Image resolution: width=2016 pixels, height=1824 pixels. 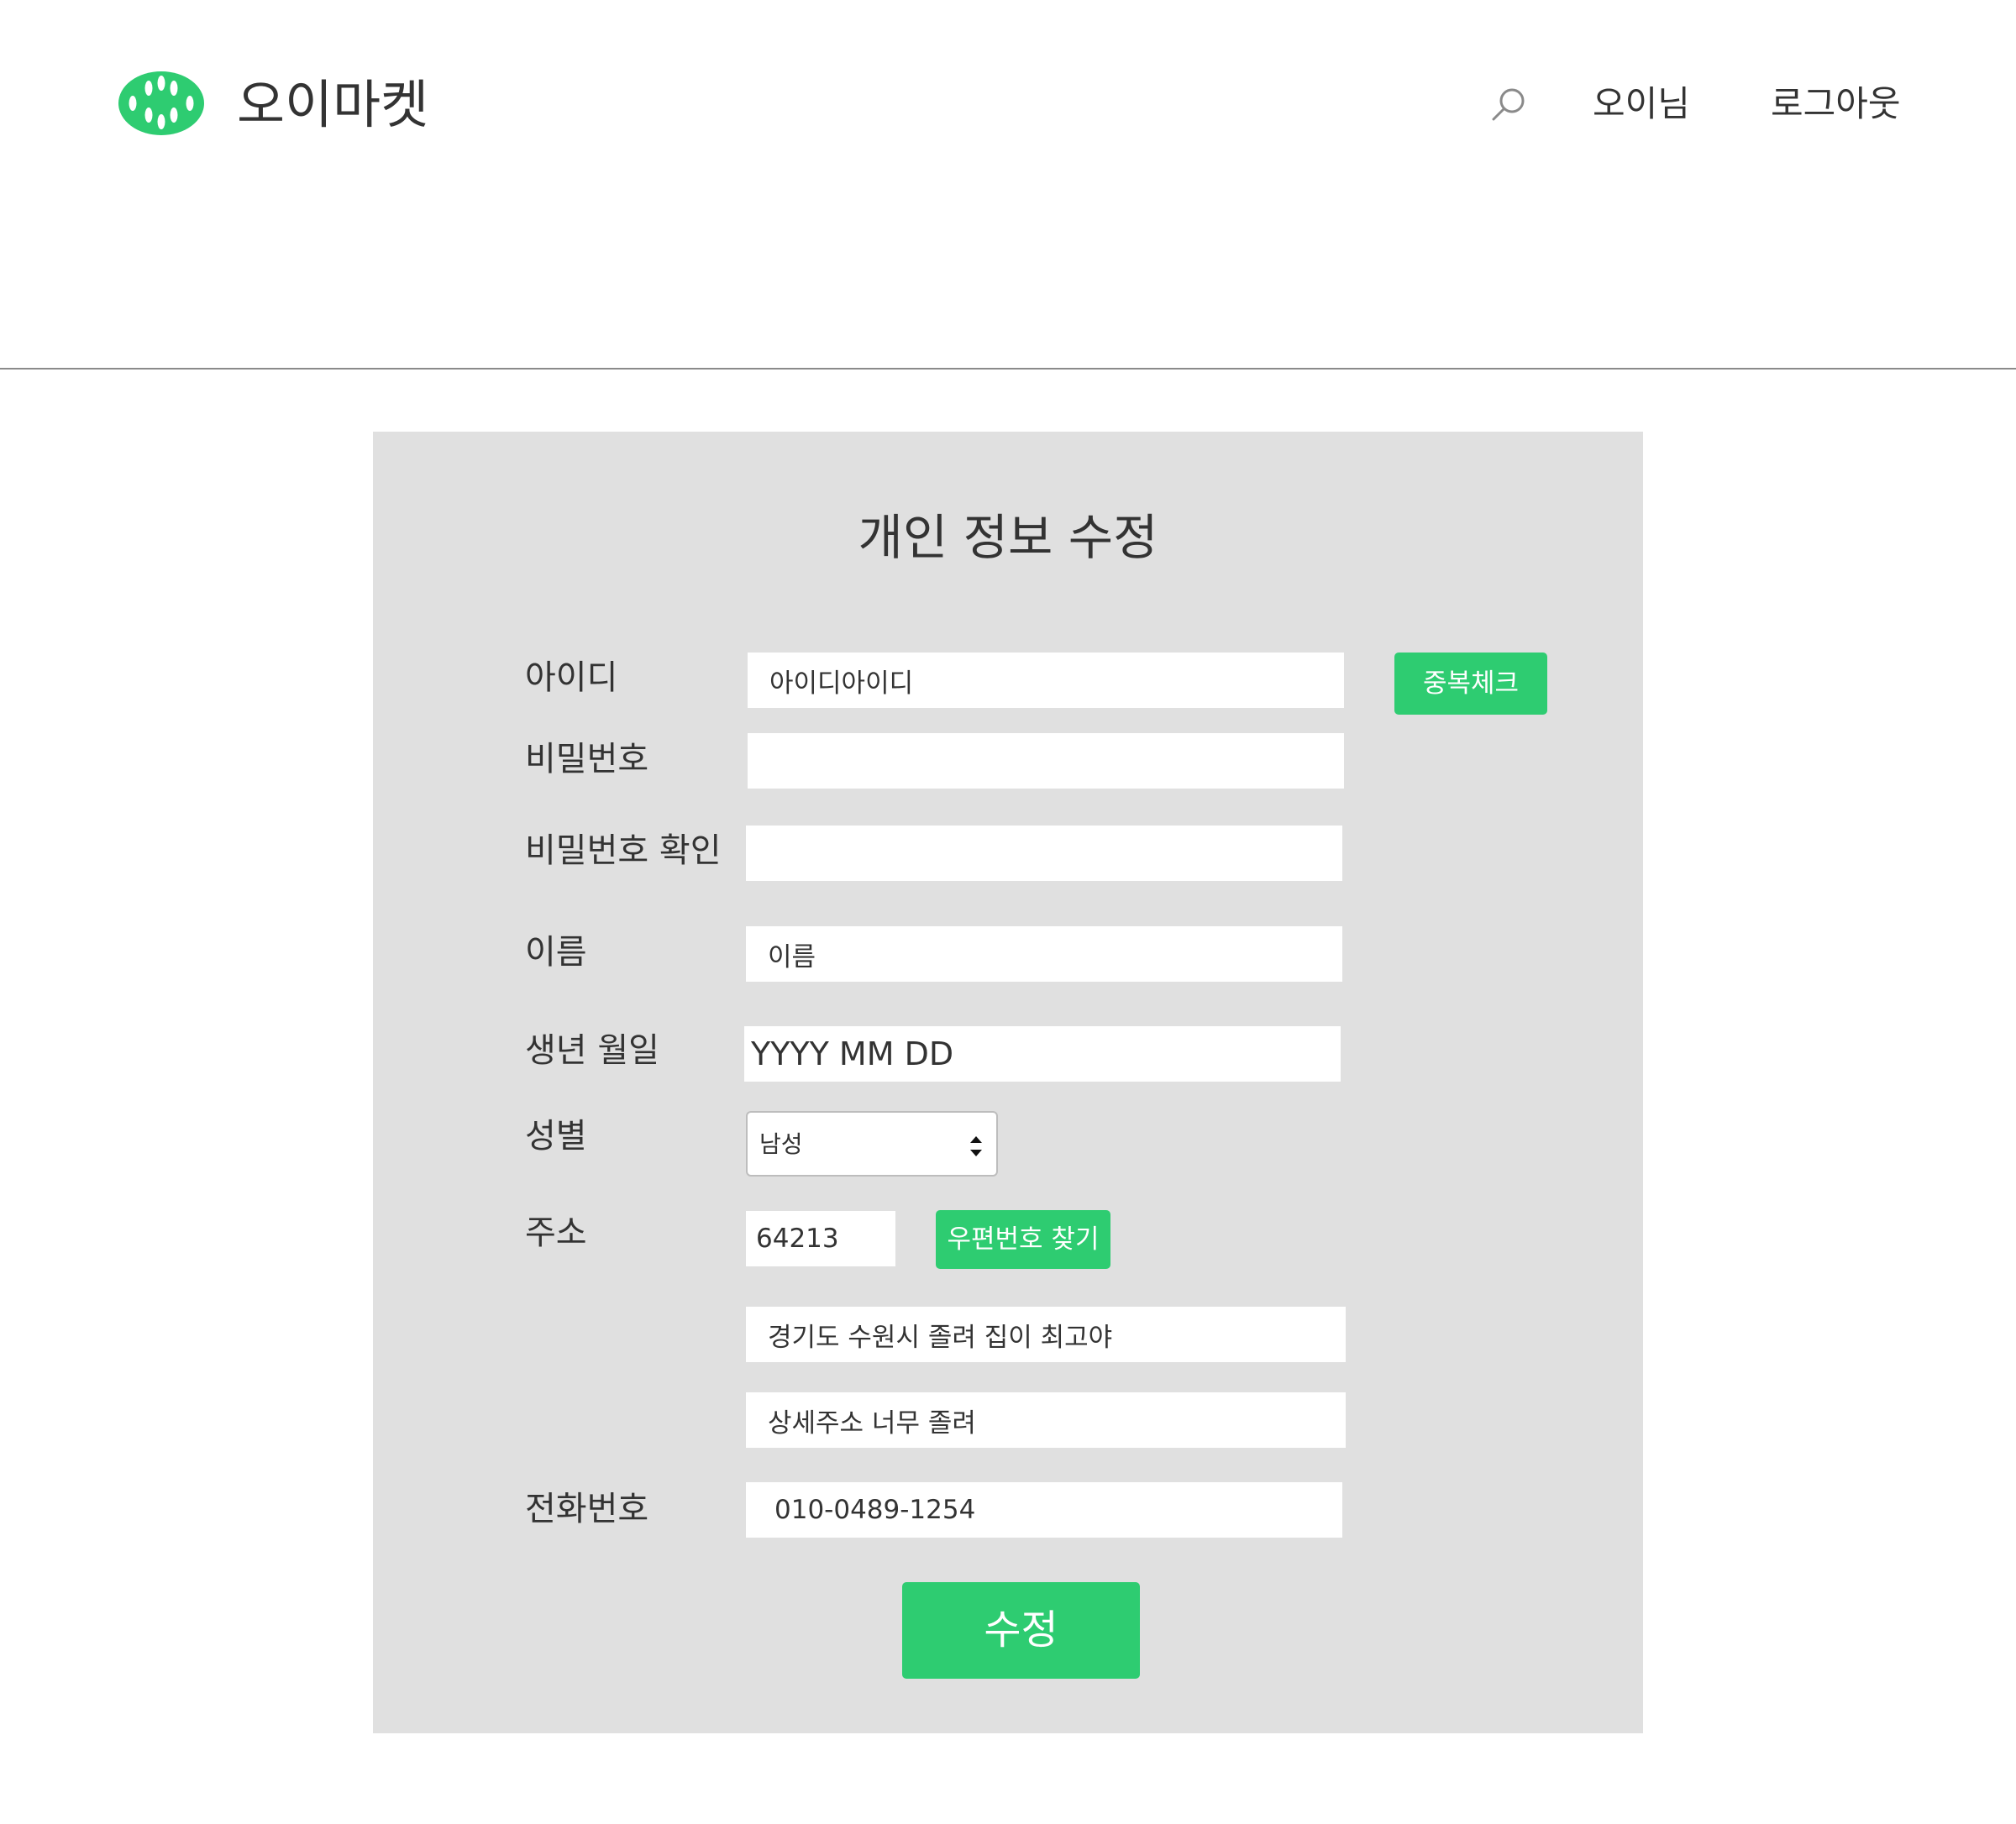 What do you see at coordinates (571, 677) in the screenshot?
I see `id-label: 아이디` at bounding box center [571, 677].